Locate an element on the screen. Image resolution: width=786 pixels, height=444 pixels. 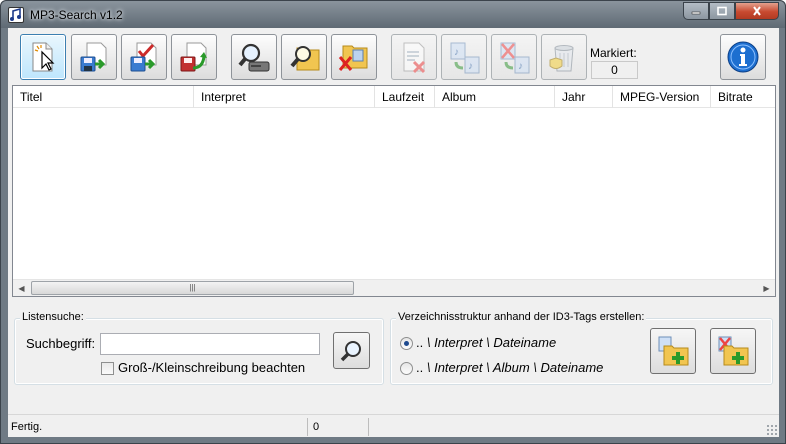
save-disk-icon is located at coordinates (93, 57).